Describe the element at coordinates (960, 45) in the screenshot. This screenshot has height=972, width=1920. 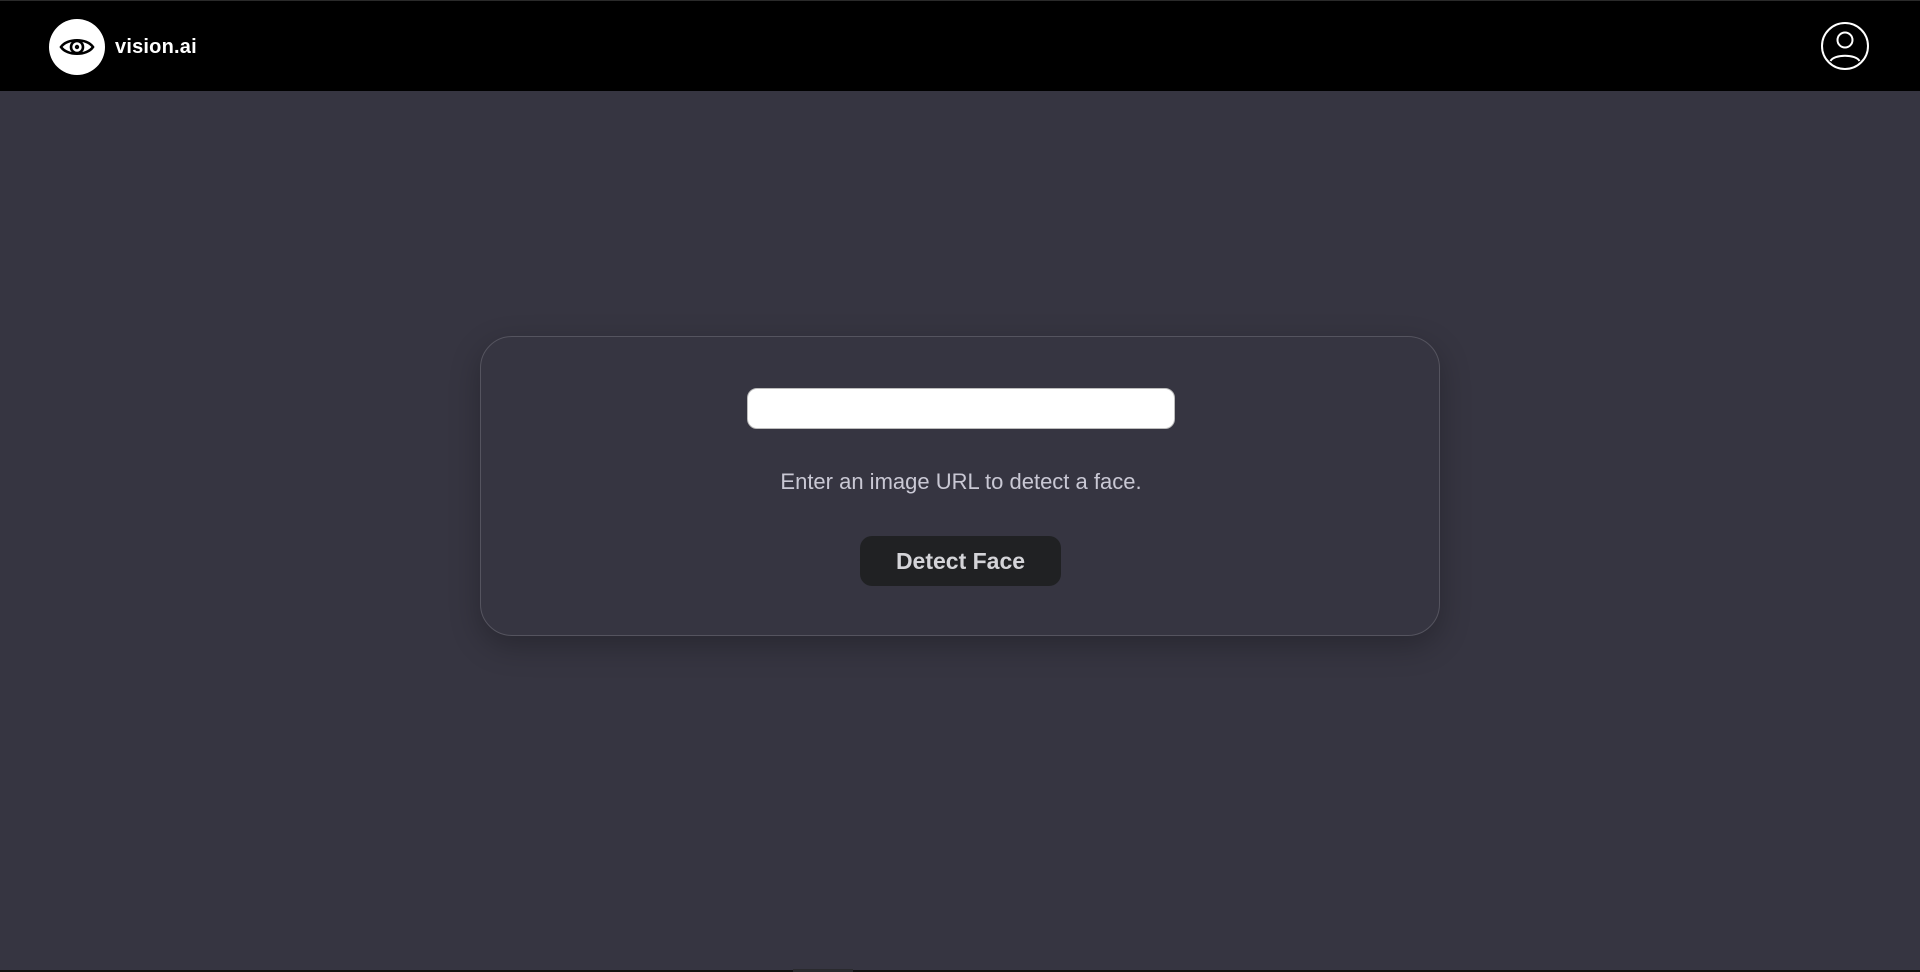
I see `top-navbar: vision.ai` at that location.